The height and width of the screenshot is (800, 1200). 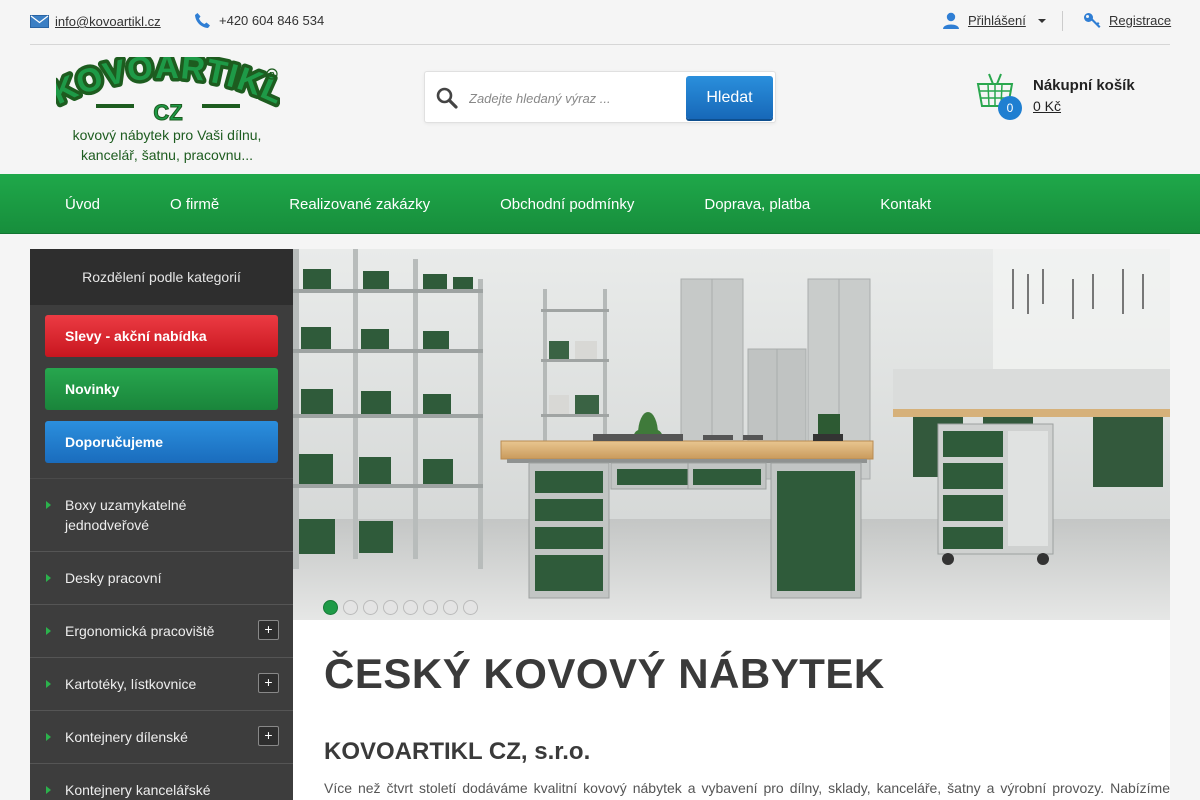 I want to click on chevron-down-icon, so click(x=1041, y=20).